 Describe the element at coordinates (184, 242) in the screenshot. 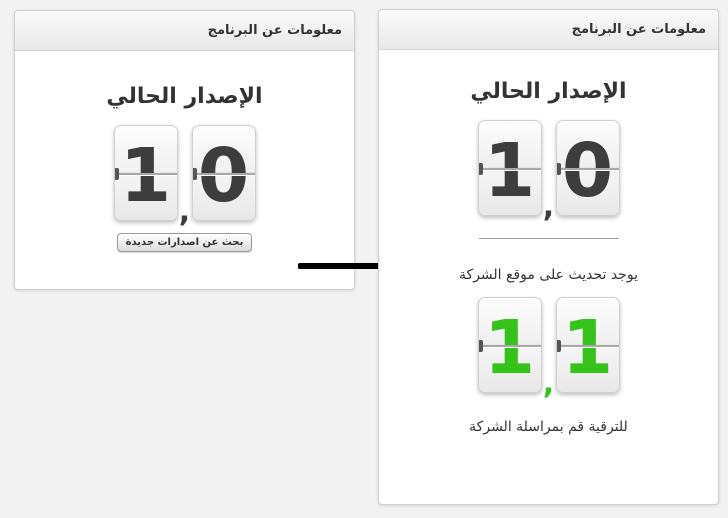

I see `check-updates-button: بحث عن اصدارات جديدة` at that location.